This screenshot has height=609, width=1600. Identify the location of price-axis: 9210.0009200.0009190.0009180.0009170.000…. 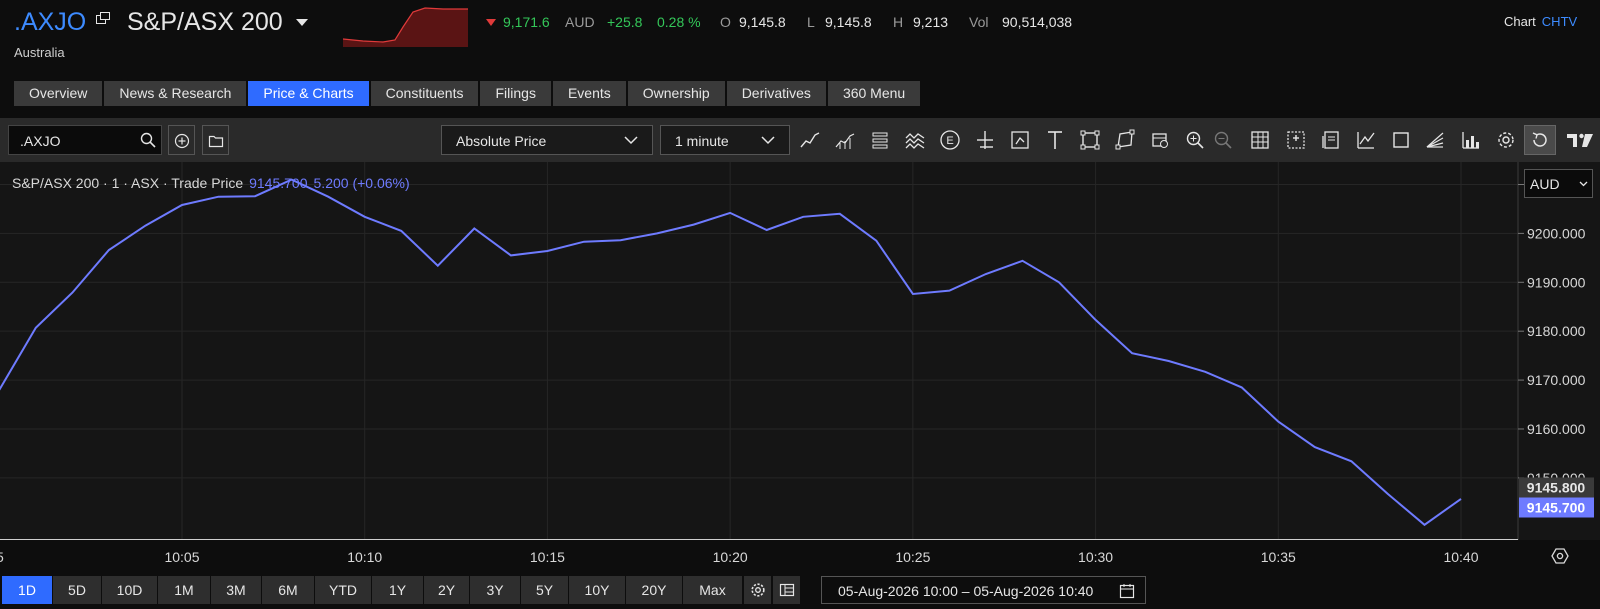
(1552, 331).